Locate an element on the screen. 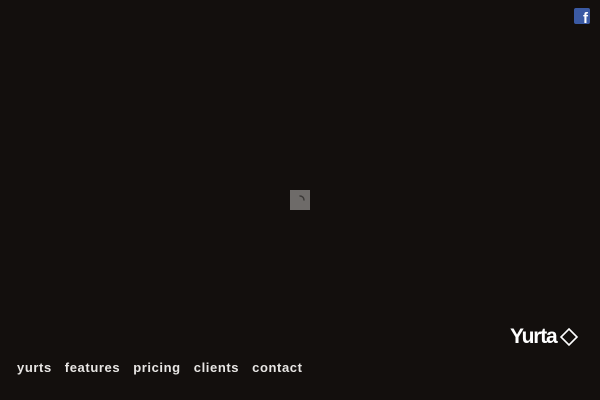  nav-item-clients: clients is located at coordinates (216, 368).